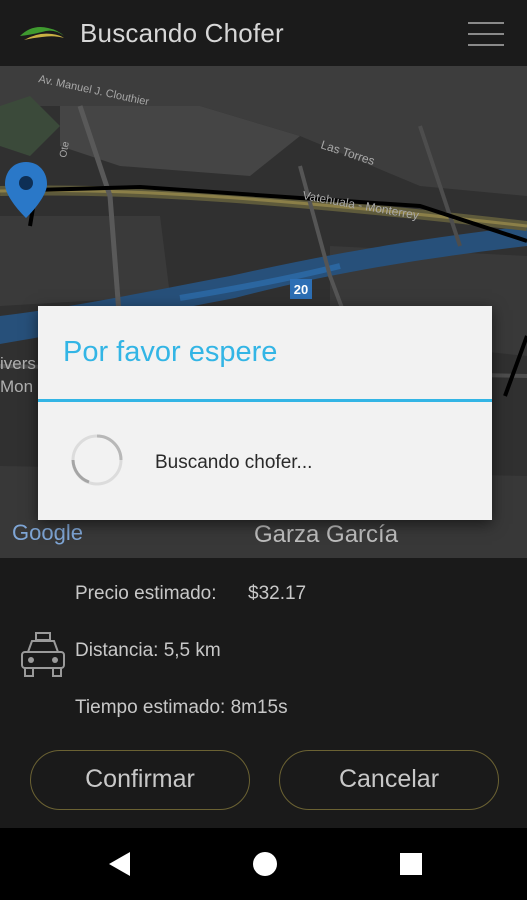 The image size is (527, 900). I want to click on map-label-place: Mon, so click(16, 386).